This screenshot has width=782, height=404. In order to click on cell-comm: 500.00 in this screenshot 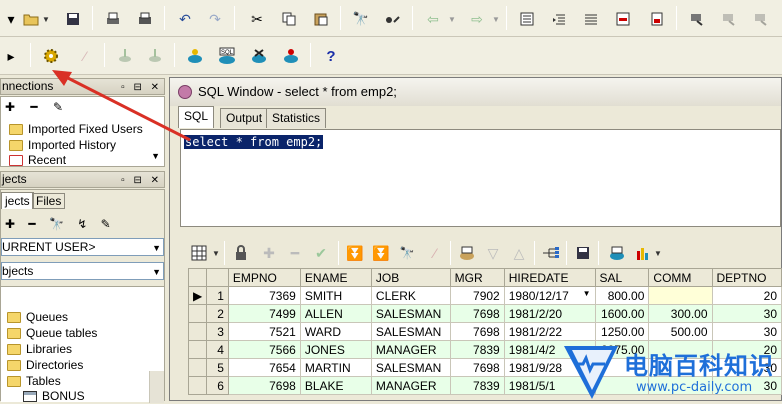, I will do `click(680, 331)`.